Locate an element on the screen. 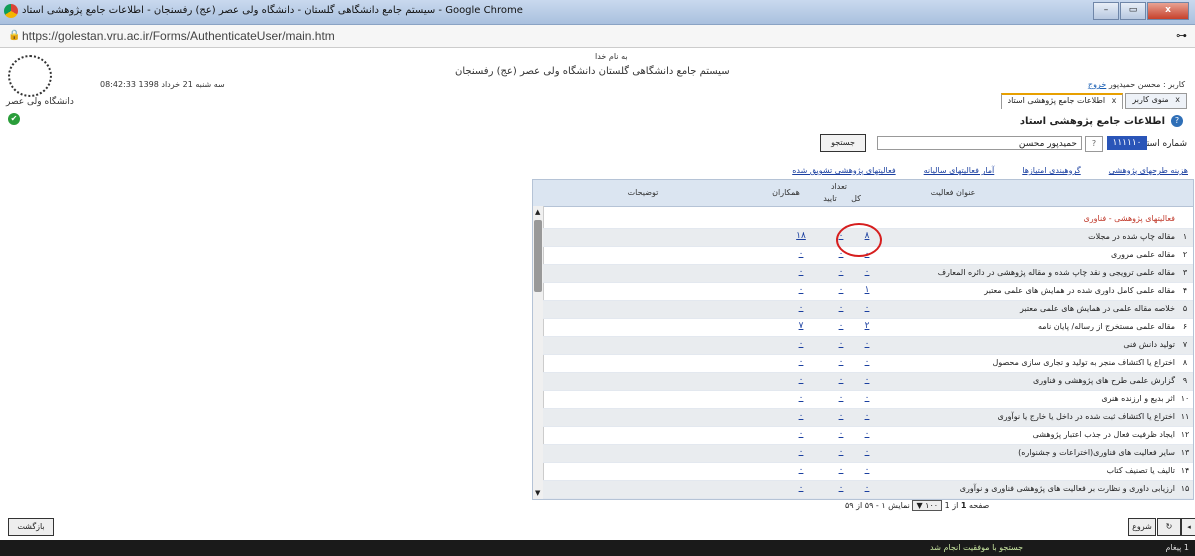 This screenshot has height=556, width=1195. link-project-costs: هزینه طرحهای پژوهشی is located at coordinates (1148, 172).